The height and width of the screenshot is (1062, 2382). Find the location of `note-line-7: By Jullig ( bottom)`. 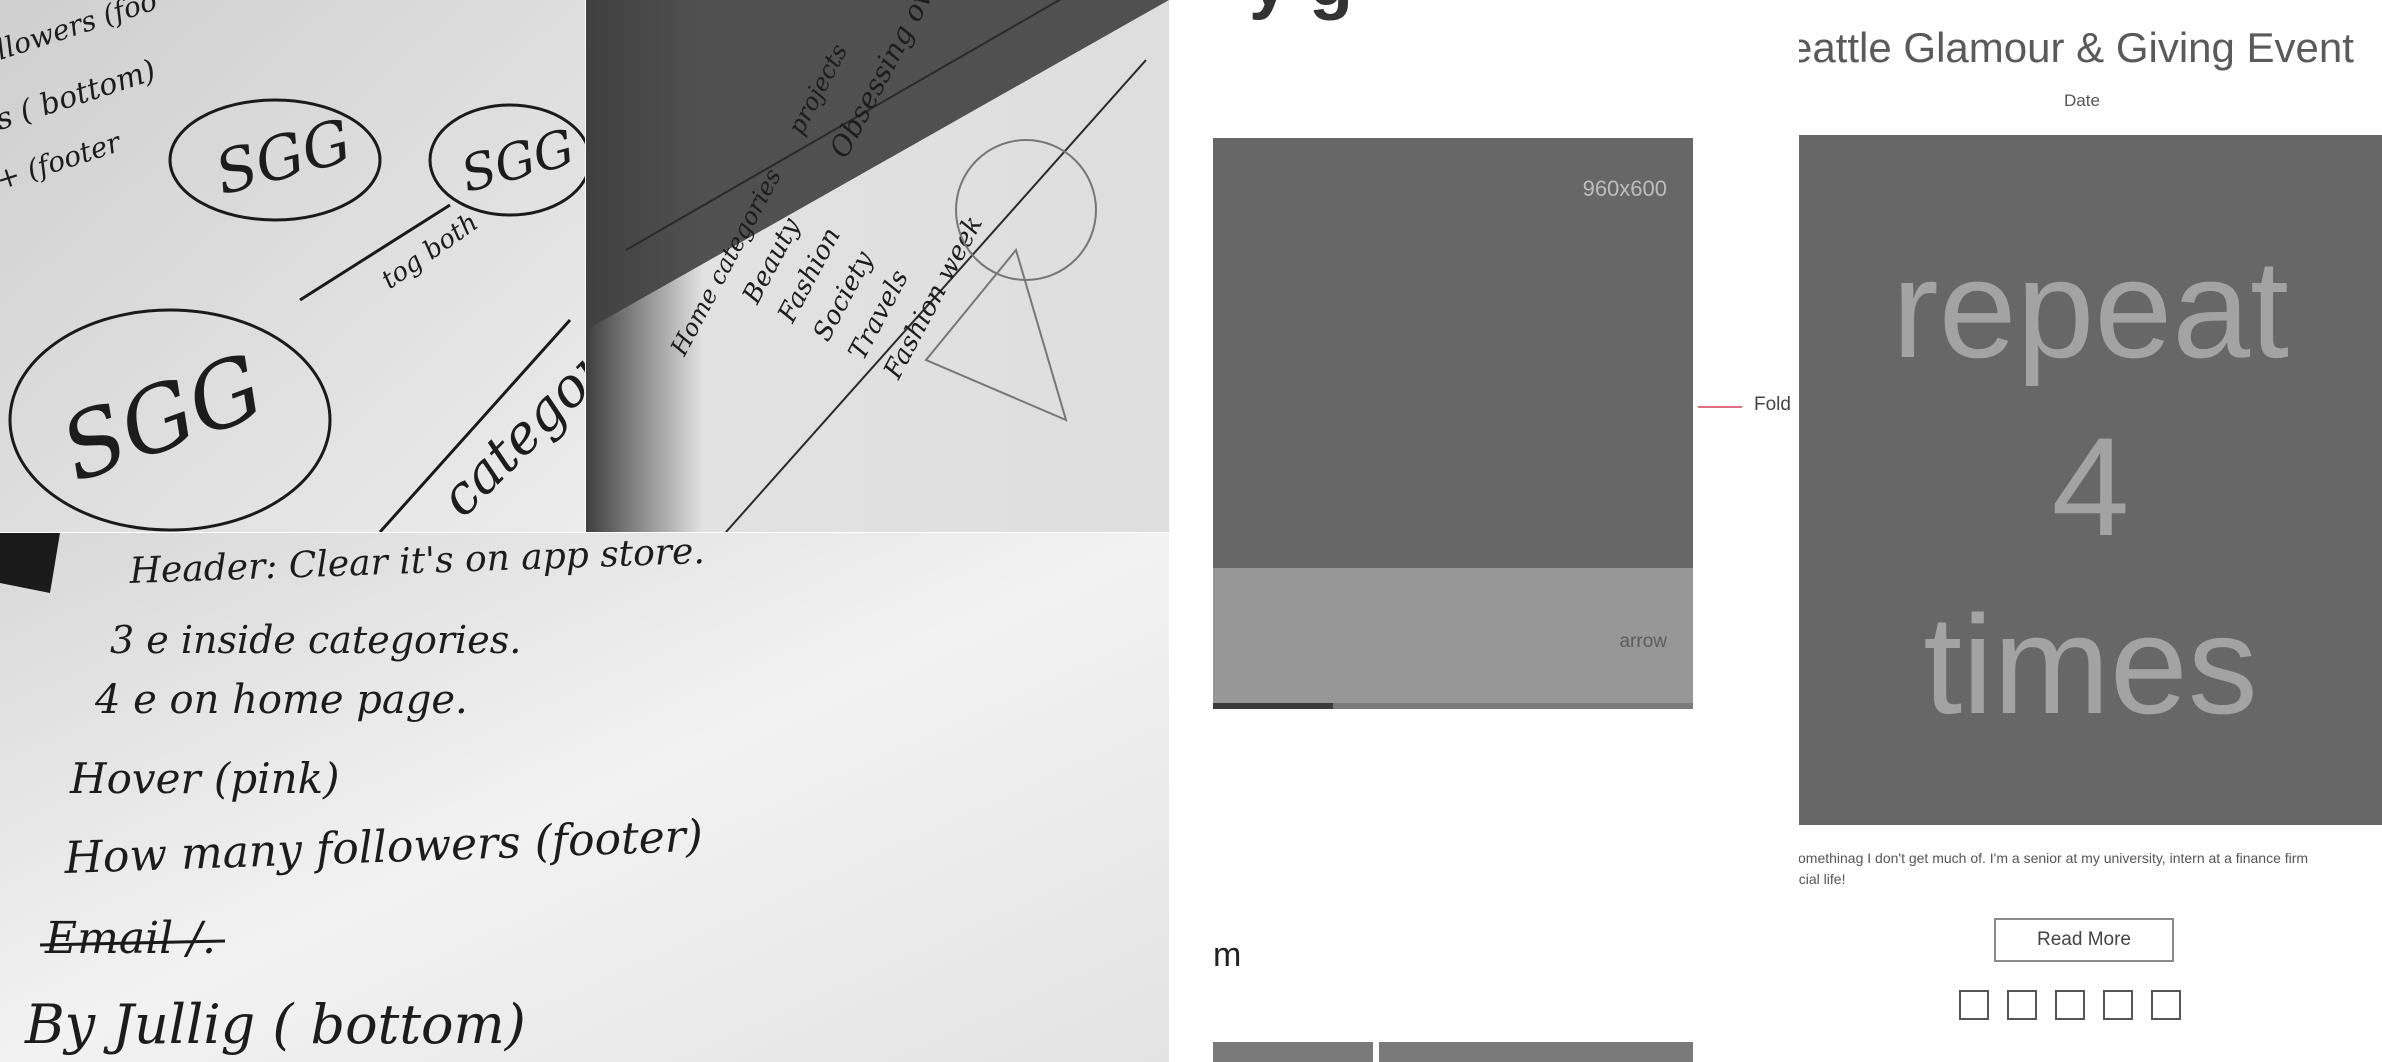

note-line-7: By Jullig ( bottom) is located at coordinates (275, 1024).